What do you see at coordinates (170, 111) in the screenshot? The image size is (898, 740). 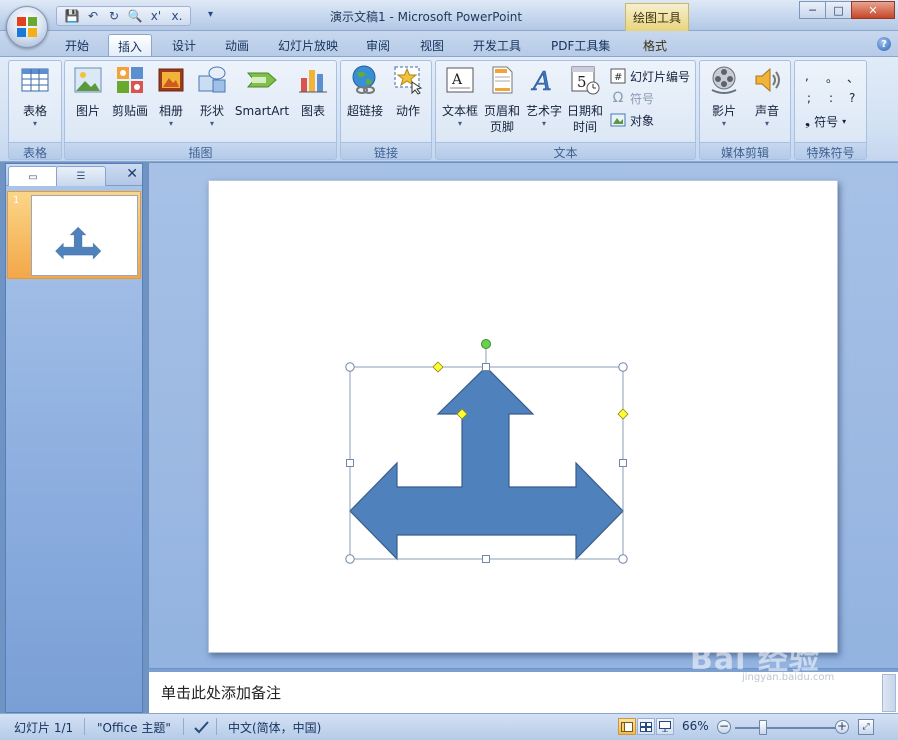 I see `photo-album-label: 相册` at bounding box center [170, 111].